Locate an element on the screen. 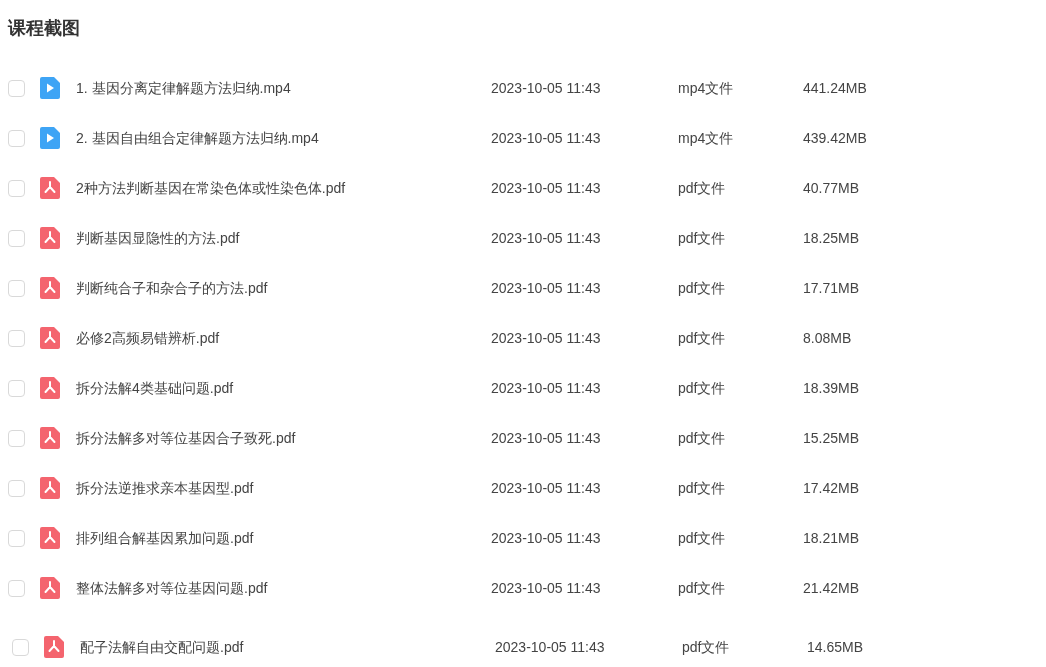  file-size: 17.71MB is located at coordinates (831, 288).